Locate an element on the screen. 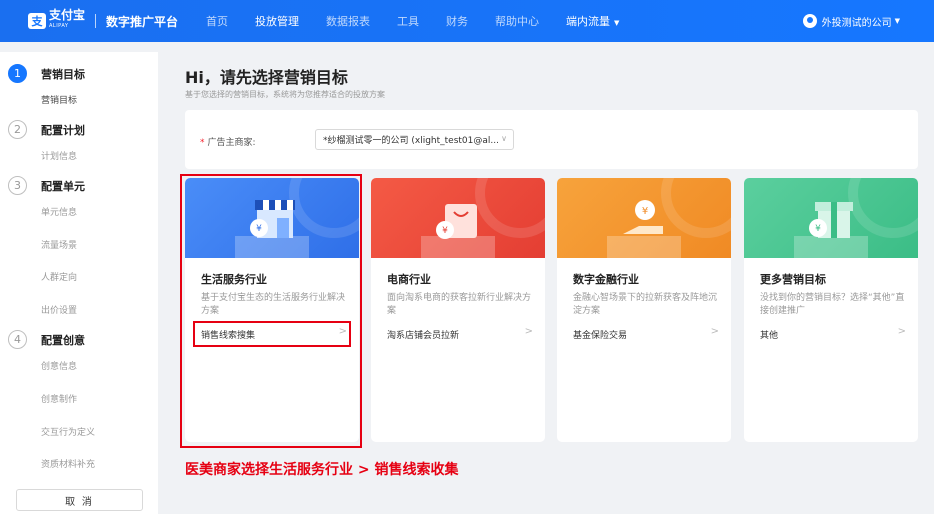 Image resolution: width=934 pixels, height=514 pixels. page-title: Hi，请先选择营销目标 is located at coordinates (266, 77).